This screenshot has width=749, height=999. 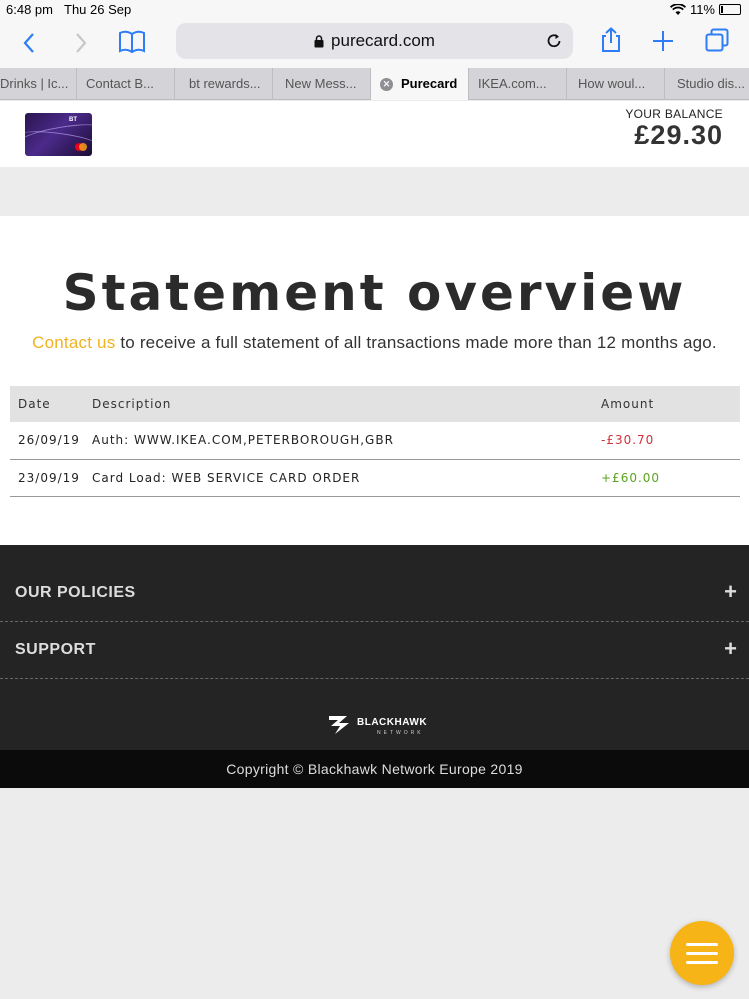 What do you see at coordinates (678, 135) in the screenshot?
I see `balance-value: £29.30` at bounding box center [678, 135].